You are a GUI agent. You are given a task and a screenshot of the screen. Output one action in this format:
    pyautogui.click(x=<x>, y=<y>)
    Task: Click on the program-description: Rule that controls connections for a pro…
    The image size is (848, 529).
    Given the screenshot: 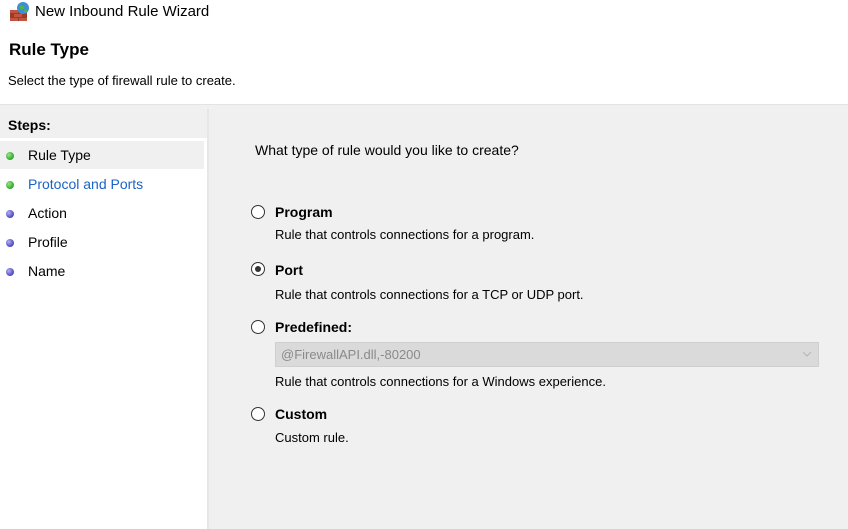 What is the action you would take?
    pyautogui.click(x=405, y=234)
    